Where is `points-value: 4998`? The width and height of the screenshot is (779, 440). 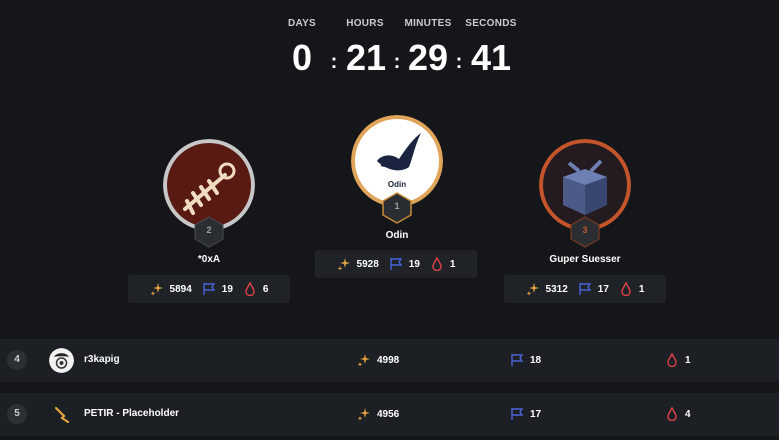
points-value: 4998 is located at coordinates (388, 360).